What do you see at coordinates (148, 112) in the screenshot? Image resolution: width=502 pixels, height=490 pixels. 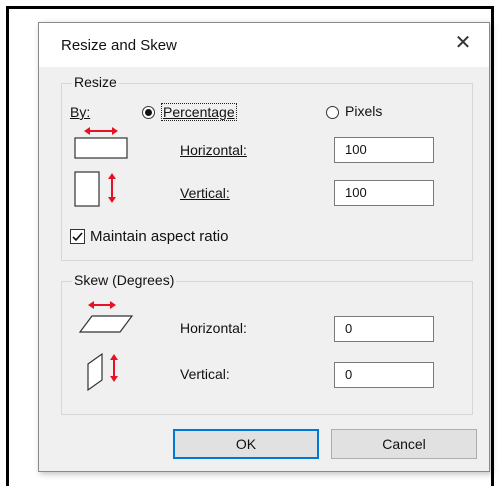 I see `percentage-radio` at bounding box center [148, 112].